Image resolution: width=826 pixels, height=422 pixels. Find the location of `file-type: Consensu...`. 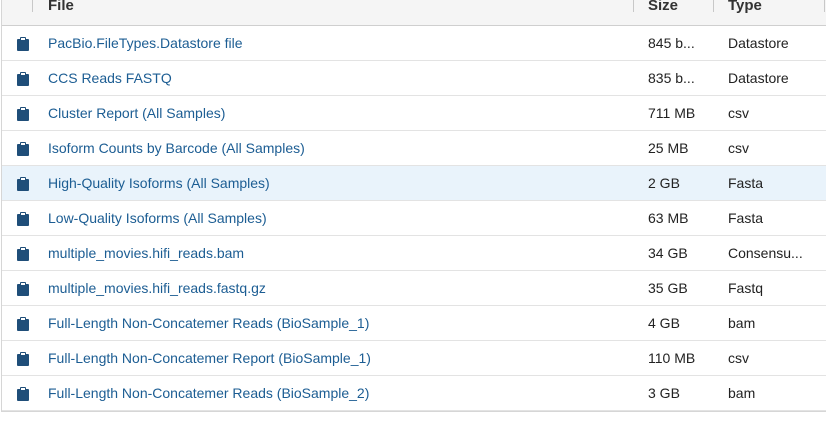

file-type: Consensu... is located at coordinates (765, 253).